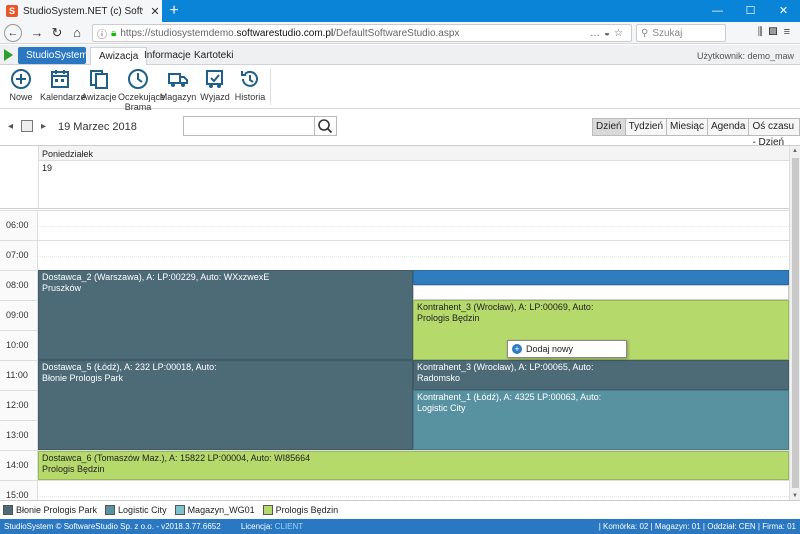  I want to click on play-icon, so click(8, 55).